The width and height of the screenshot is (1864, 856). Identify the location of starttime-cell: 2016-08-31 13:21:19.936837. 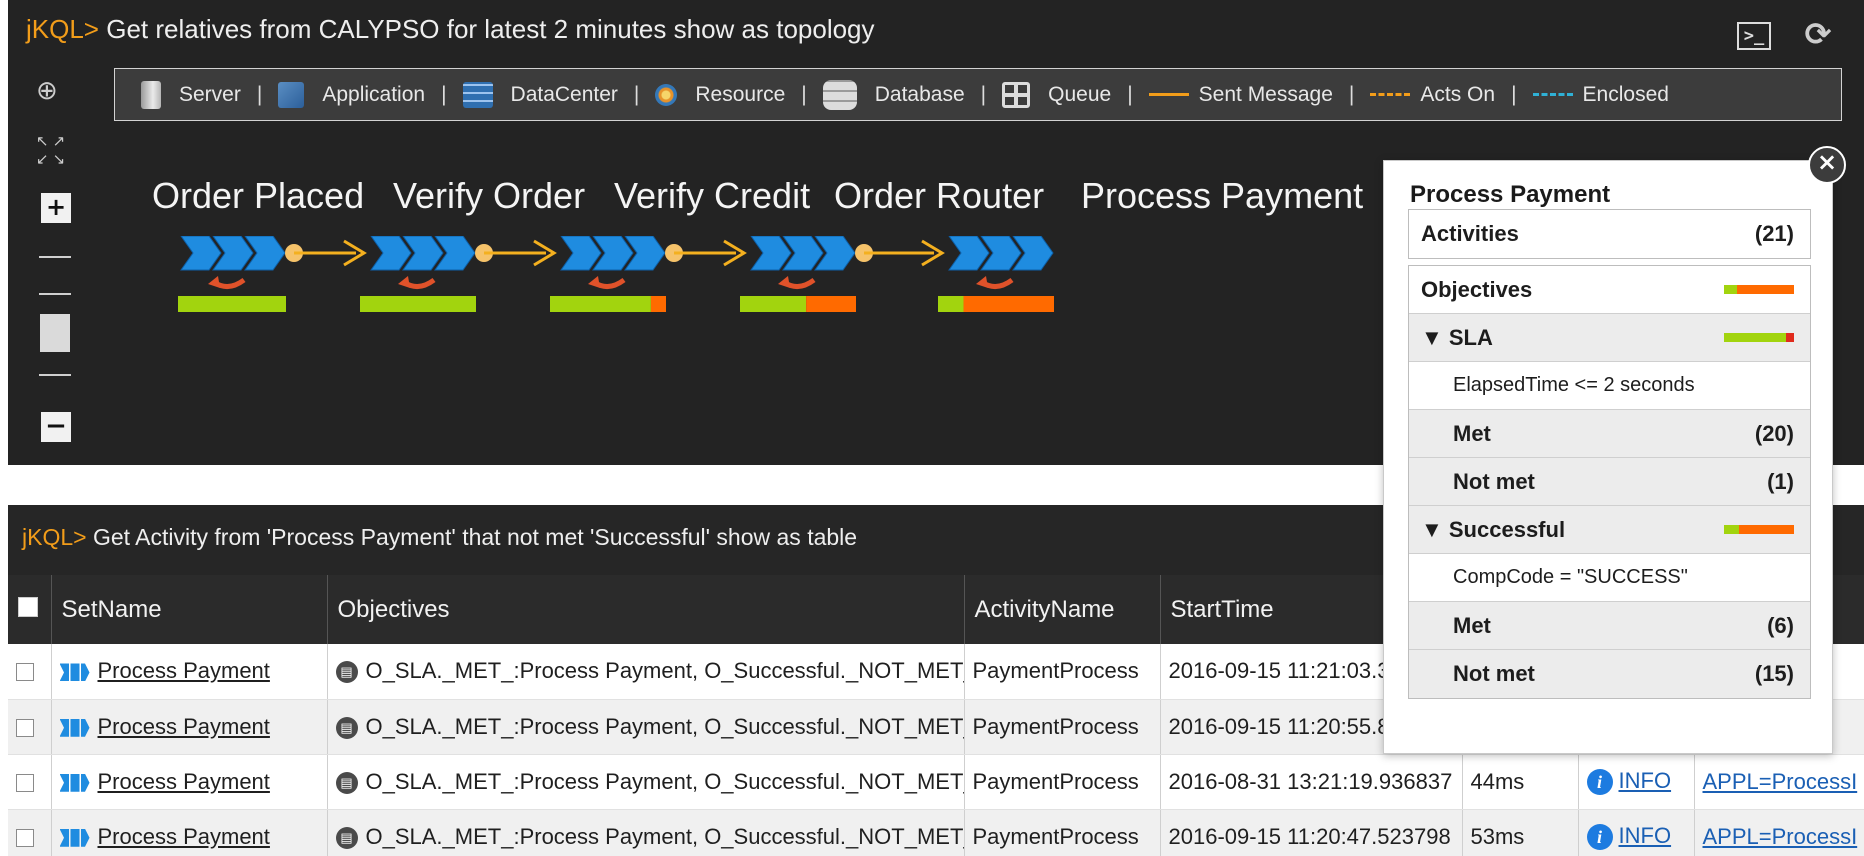
(1311, 782).